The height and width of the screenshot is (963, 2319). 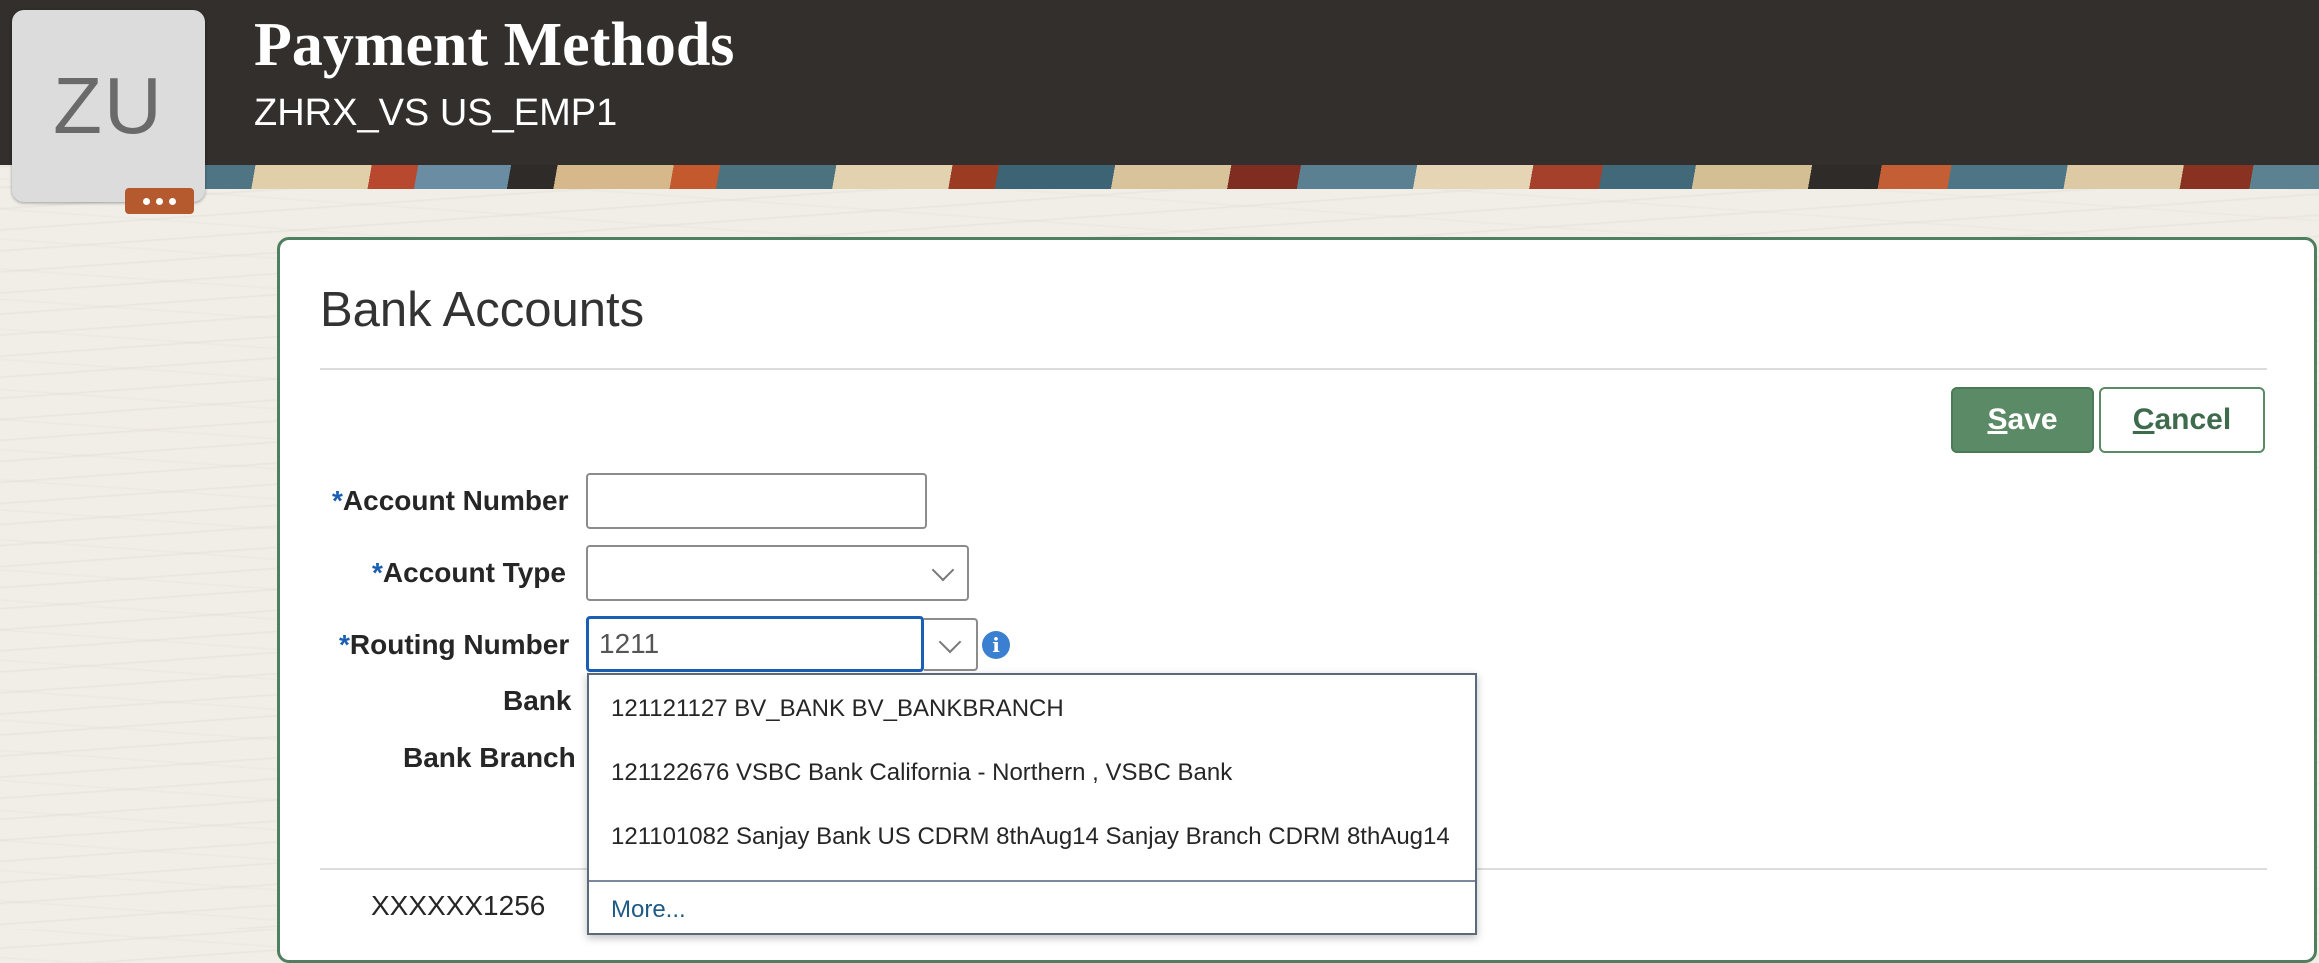 I want to click on ellipsis-icon, so click(x=159, y=201).